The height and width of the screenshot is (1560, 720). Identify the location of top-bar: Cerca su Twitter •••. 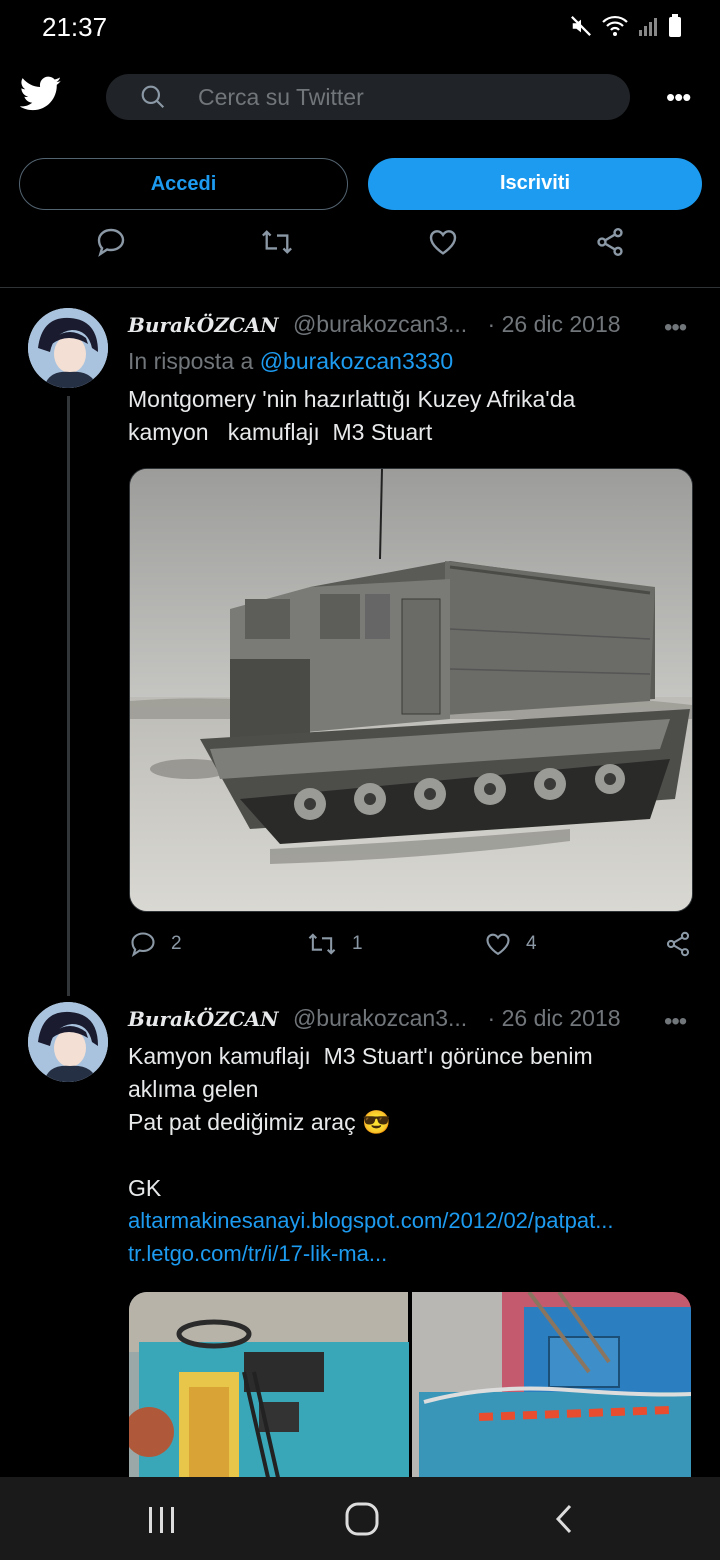
(360, 97).